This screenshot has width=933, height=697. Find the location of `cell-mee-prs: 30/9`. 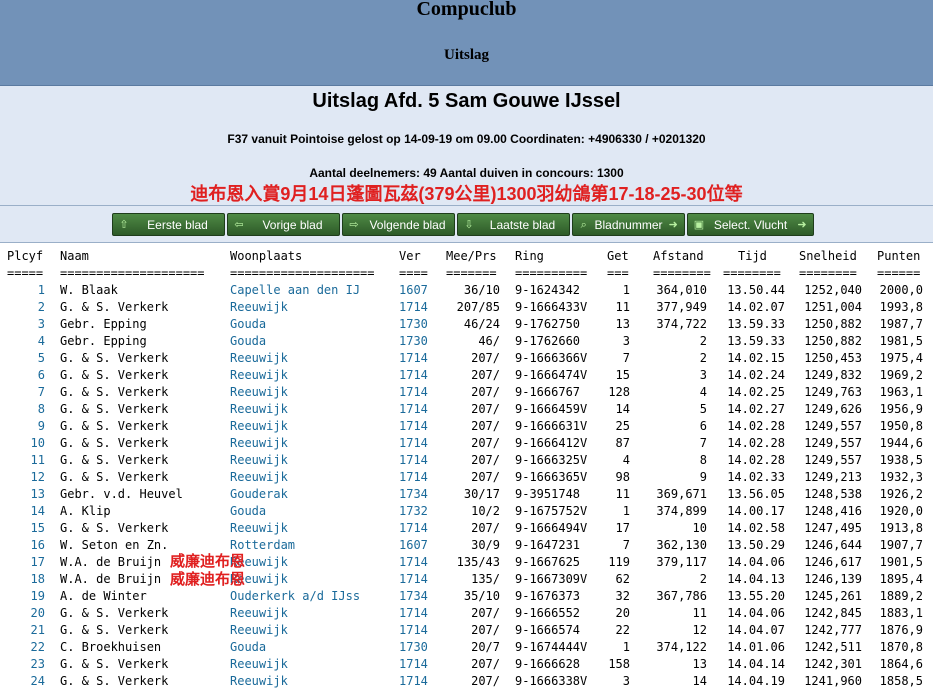

cell-mee-prs: 30/9 is located at coordinates (485, 545).